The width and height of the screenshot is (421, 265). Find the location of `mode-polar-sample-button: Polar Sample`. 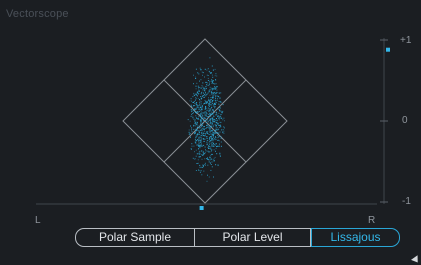

mode-polar-sample-button: Polar Sample is located at coordinates (135, 237).